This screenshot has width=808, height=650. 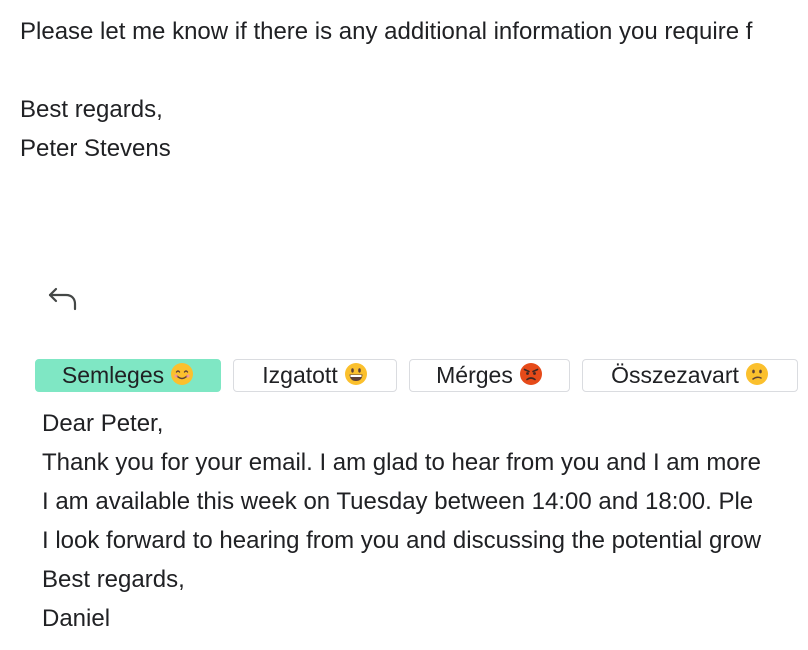 What do you see at coordinates (300, 375) in the screenshot?
I see `tone-label-excited: Izgatott` at bounding box center [300, 375].